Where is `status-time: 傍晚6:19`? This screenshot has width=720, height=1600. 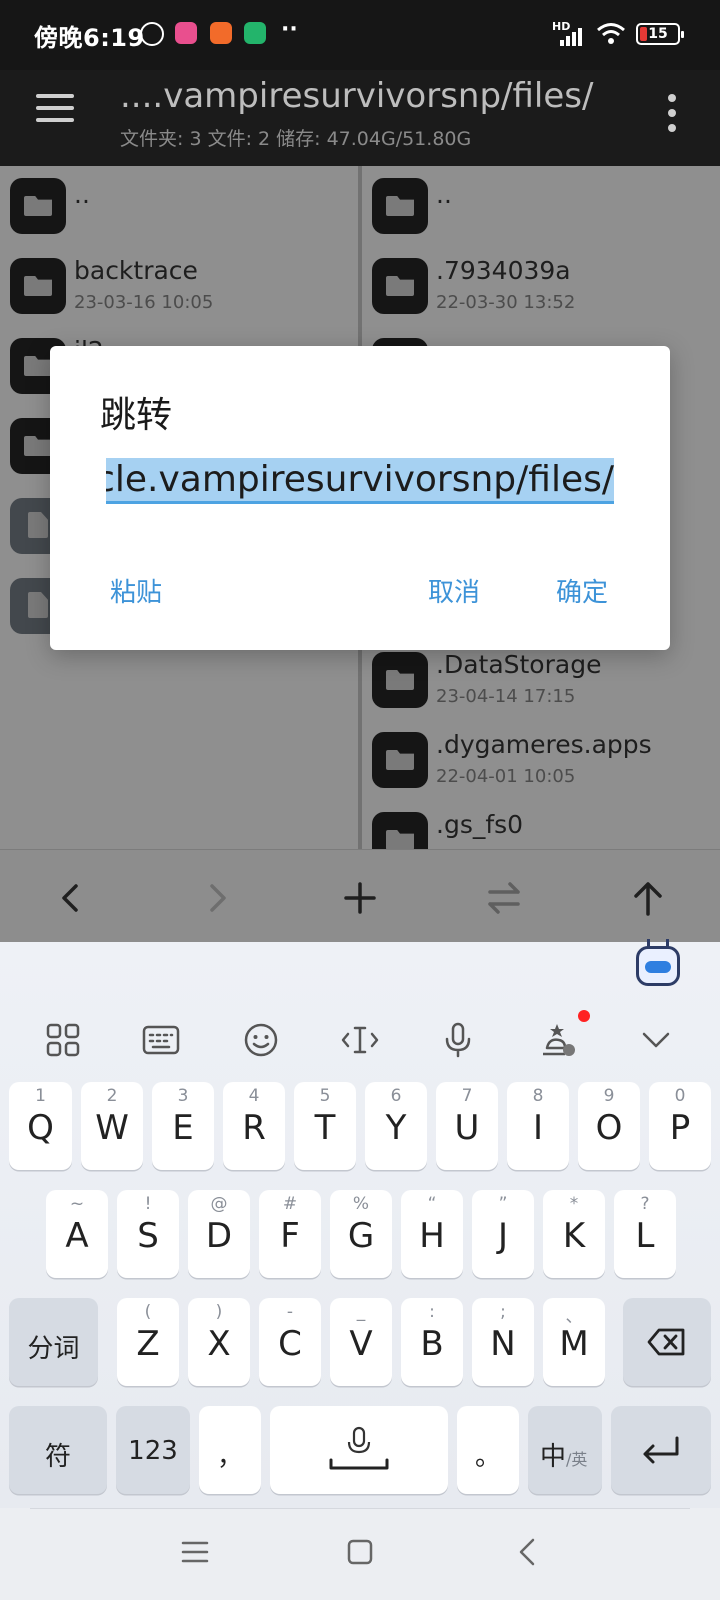
status-time: 傍晚6:19 is located at coordinates (89, 38).